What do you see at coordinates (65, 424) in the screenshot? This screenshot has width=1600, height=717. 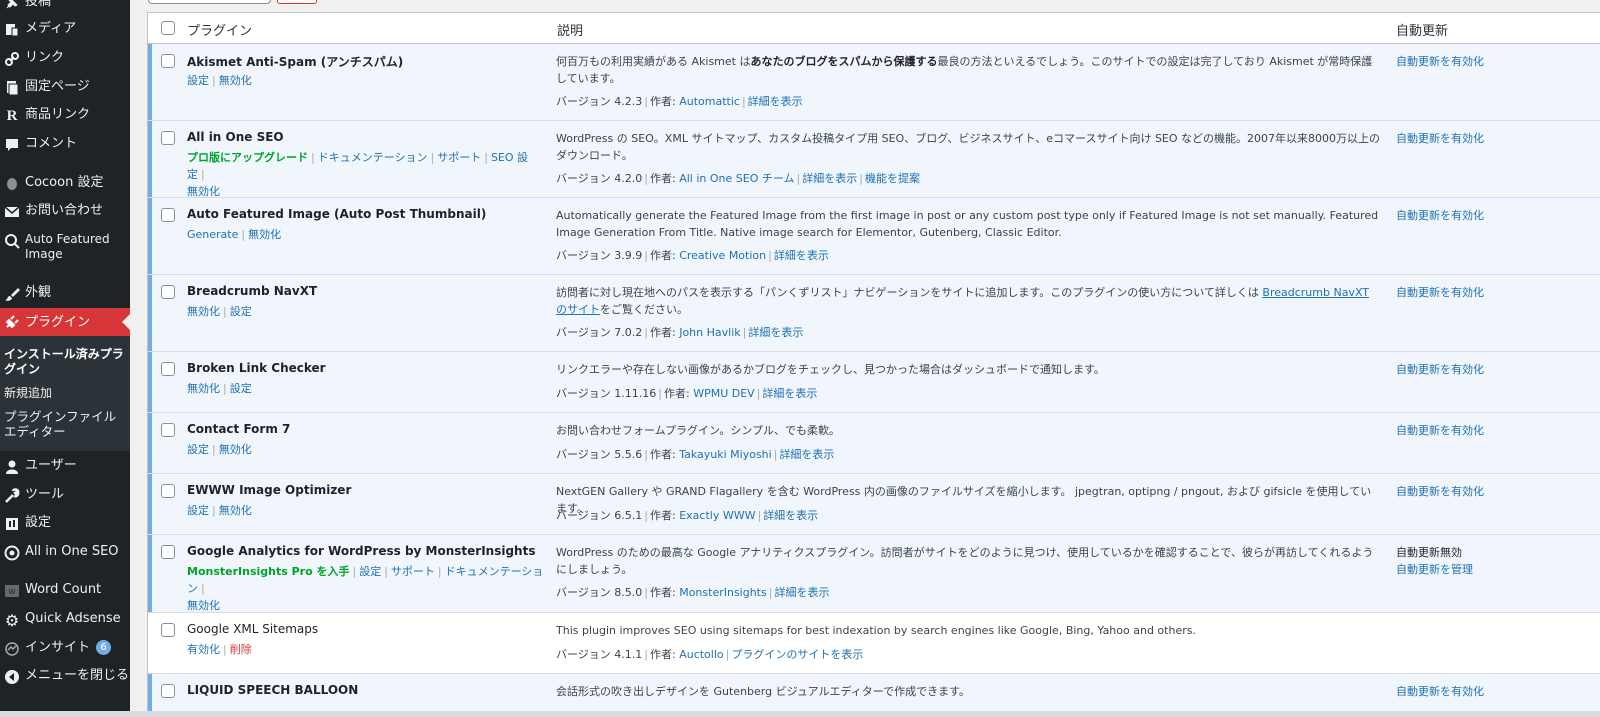 I see `submenu-plugin-editor: プラグインファイルエディター` at bounding box center [65, 424].